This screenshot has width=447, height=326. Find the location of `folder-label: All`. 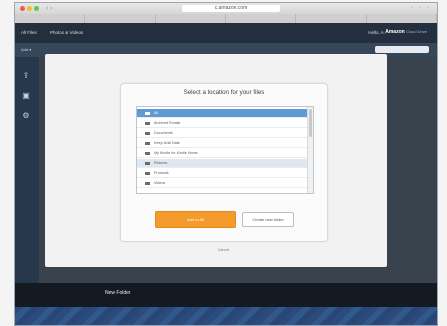

folder-label: All is located at coordinates (155, 113).